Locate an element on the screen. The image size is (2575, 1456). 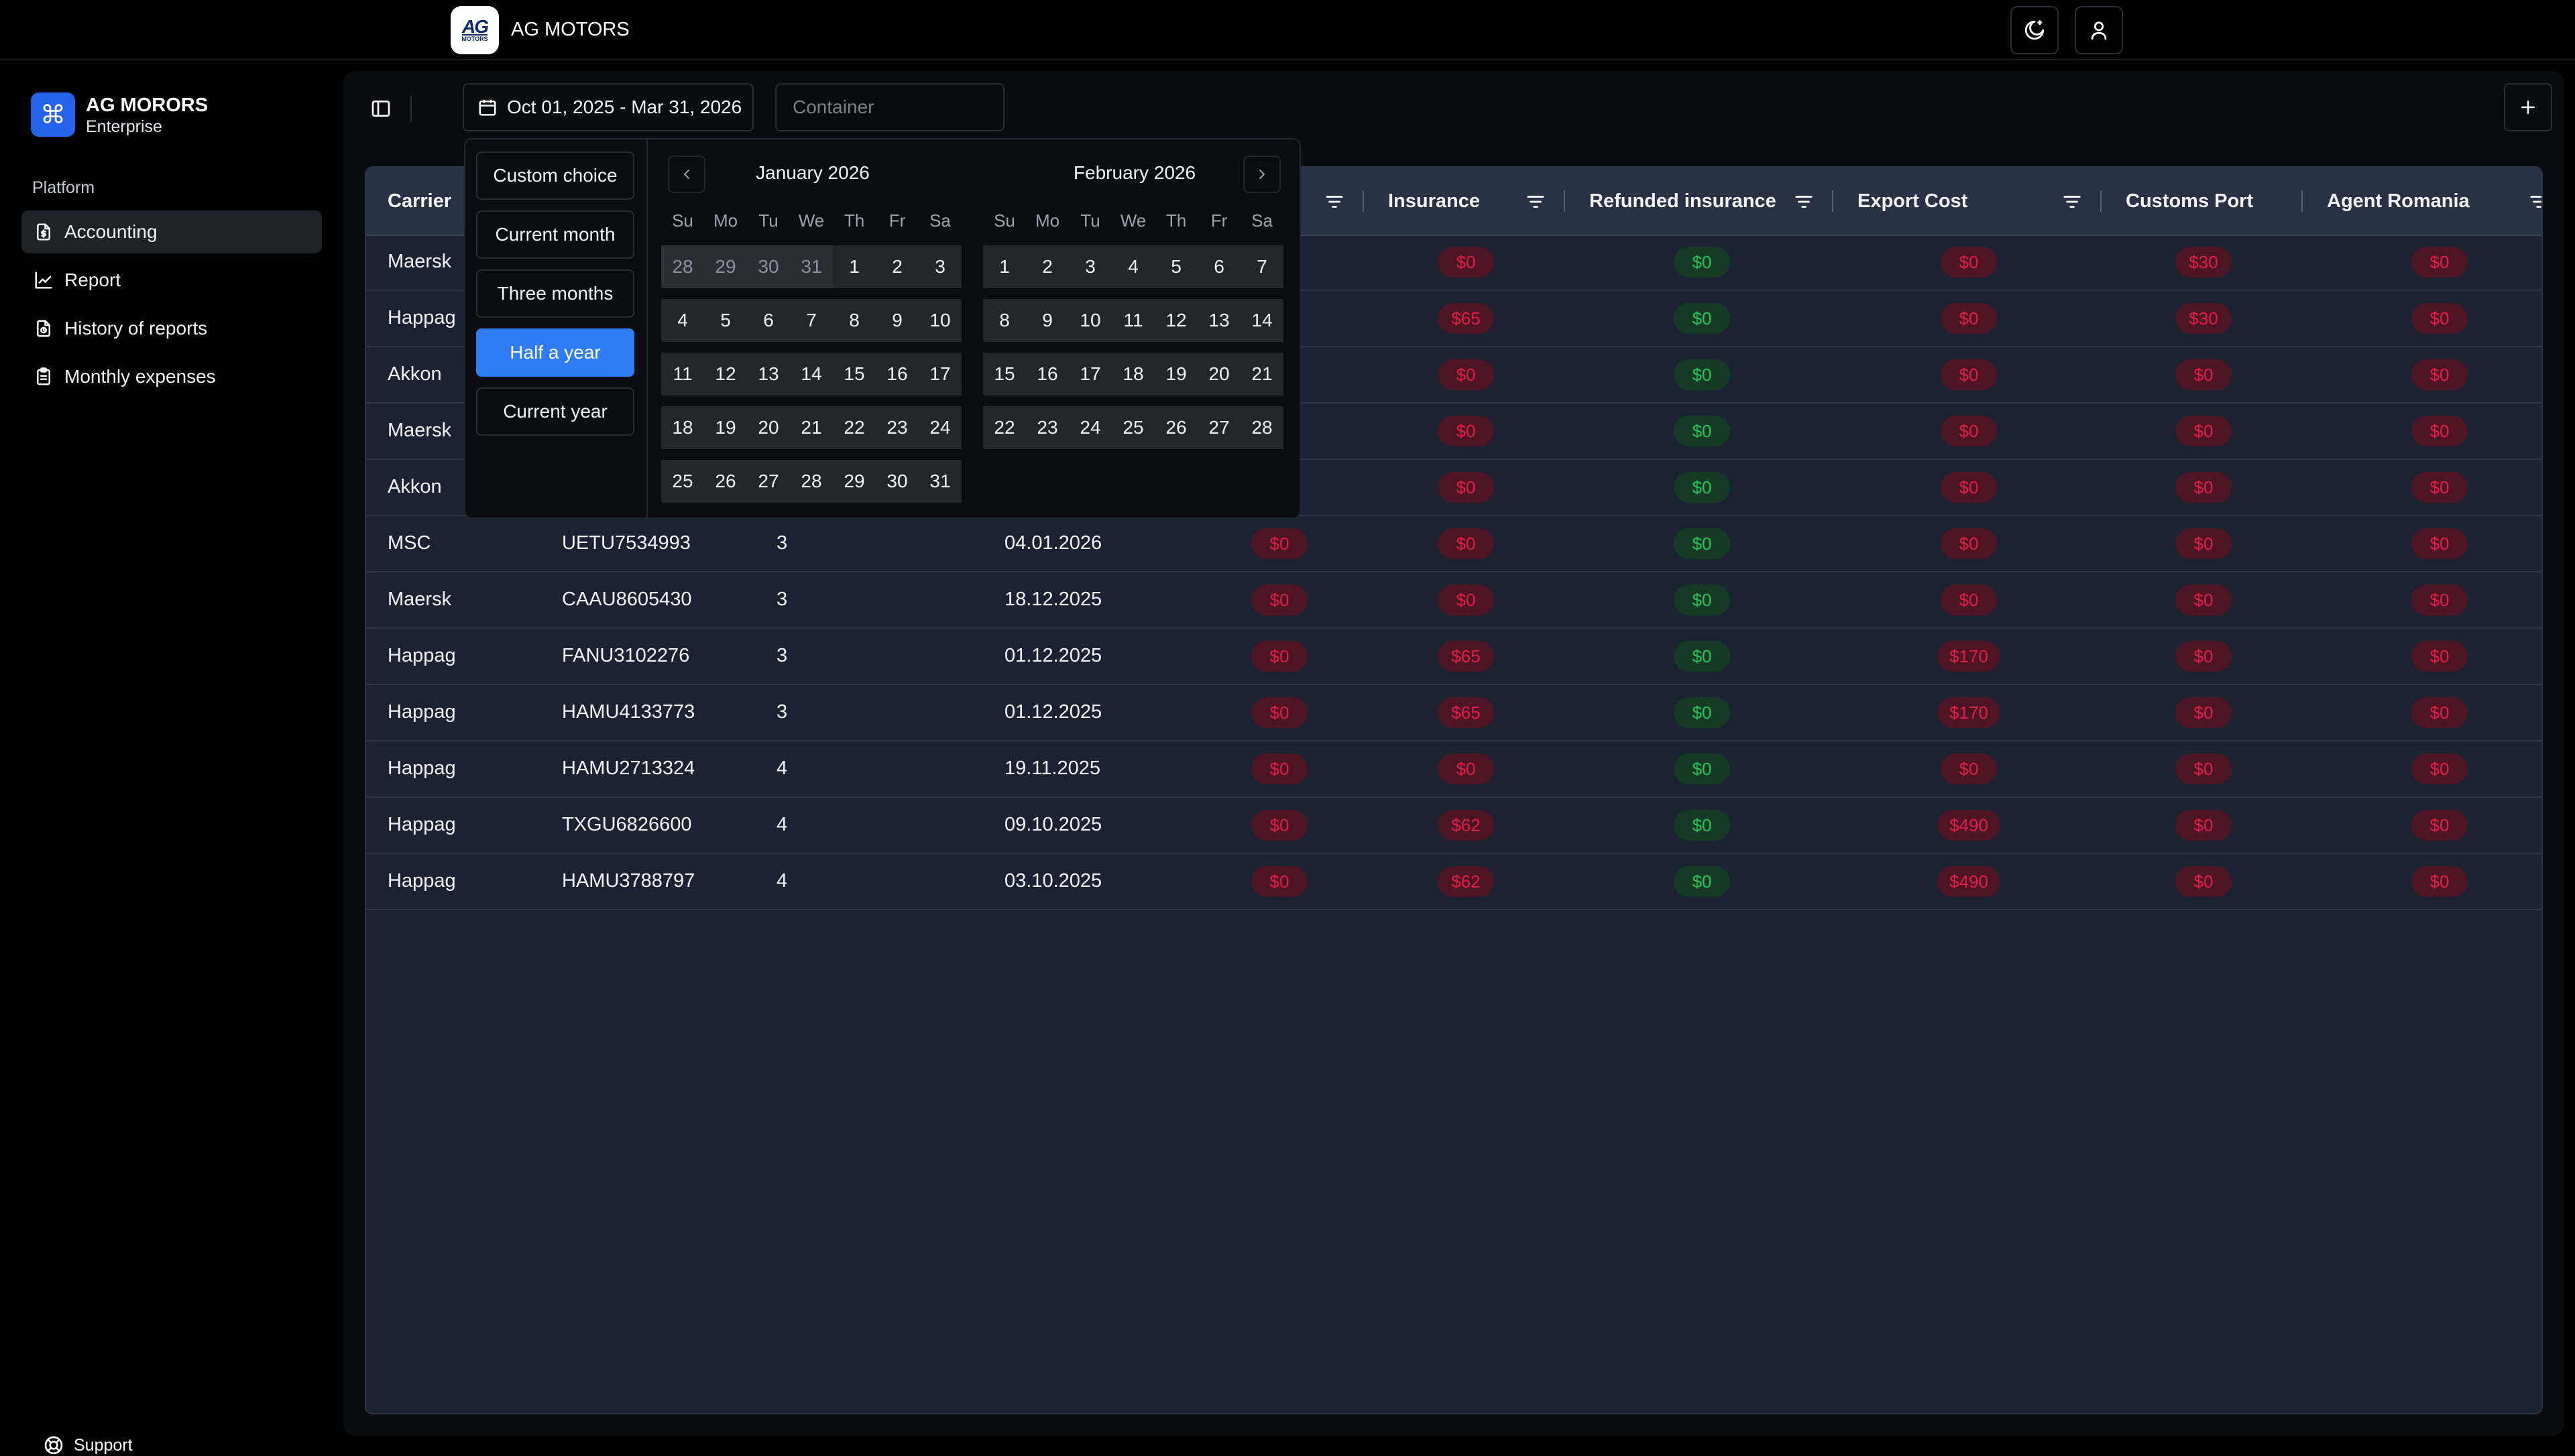
calendar-day-outside: 31 is located at coordinates (811, 266).